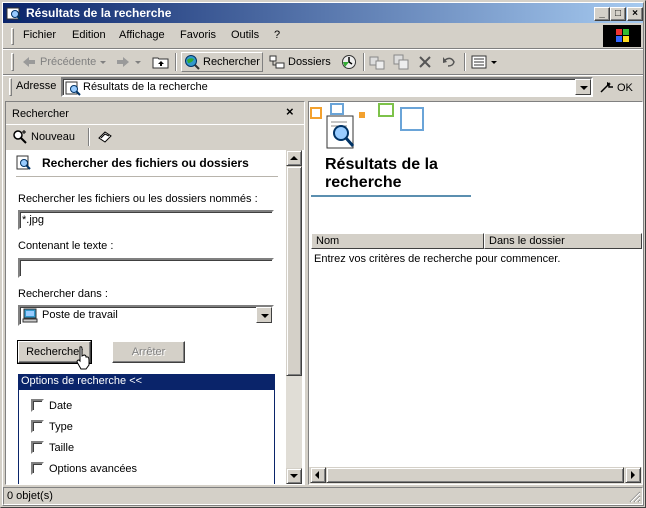  What do you see at coordinates (37, 405) in the screenshot?
I see `option-date-checkbox` at bounding box center [37, 405].